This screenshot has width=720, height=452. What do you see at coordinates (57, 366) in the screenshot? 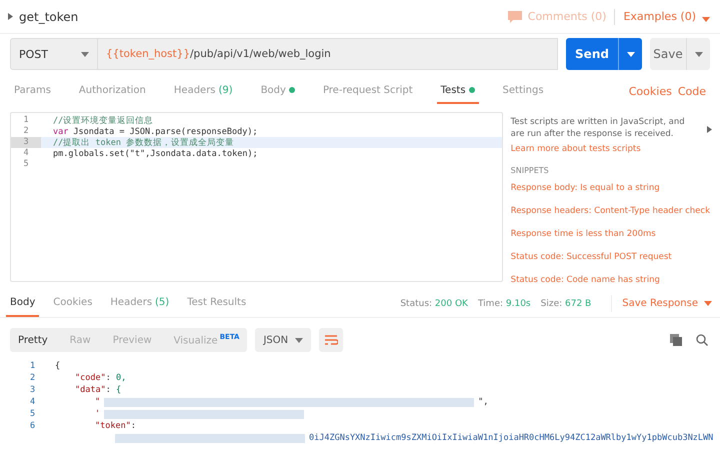
I see `code-text: {` at bounding box center [57, 366].